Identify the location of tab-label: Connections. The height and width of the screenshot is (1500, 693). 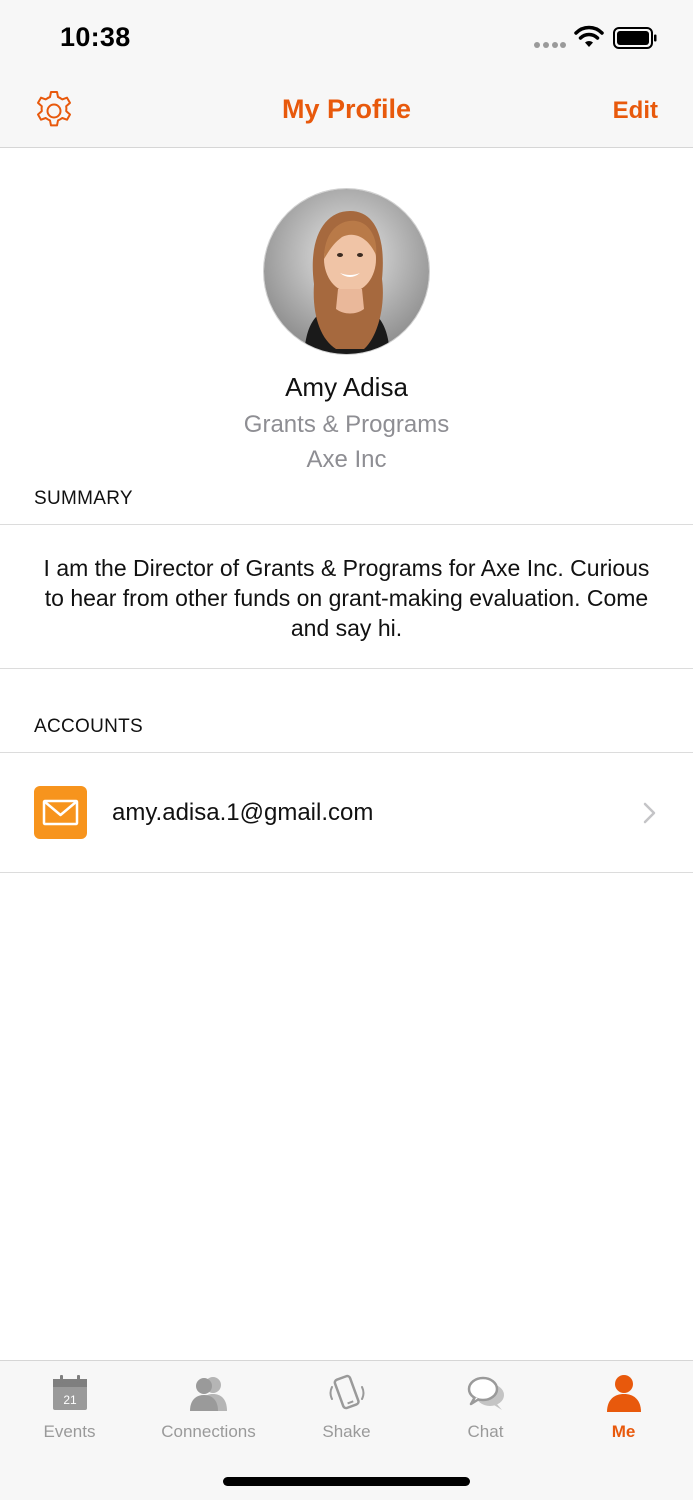
(208, 1431).